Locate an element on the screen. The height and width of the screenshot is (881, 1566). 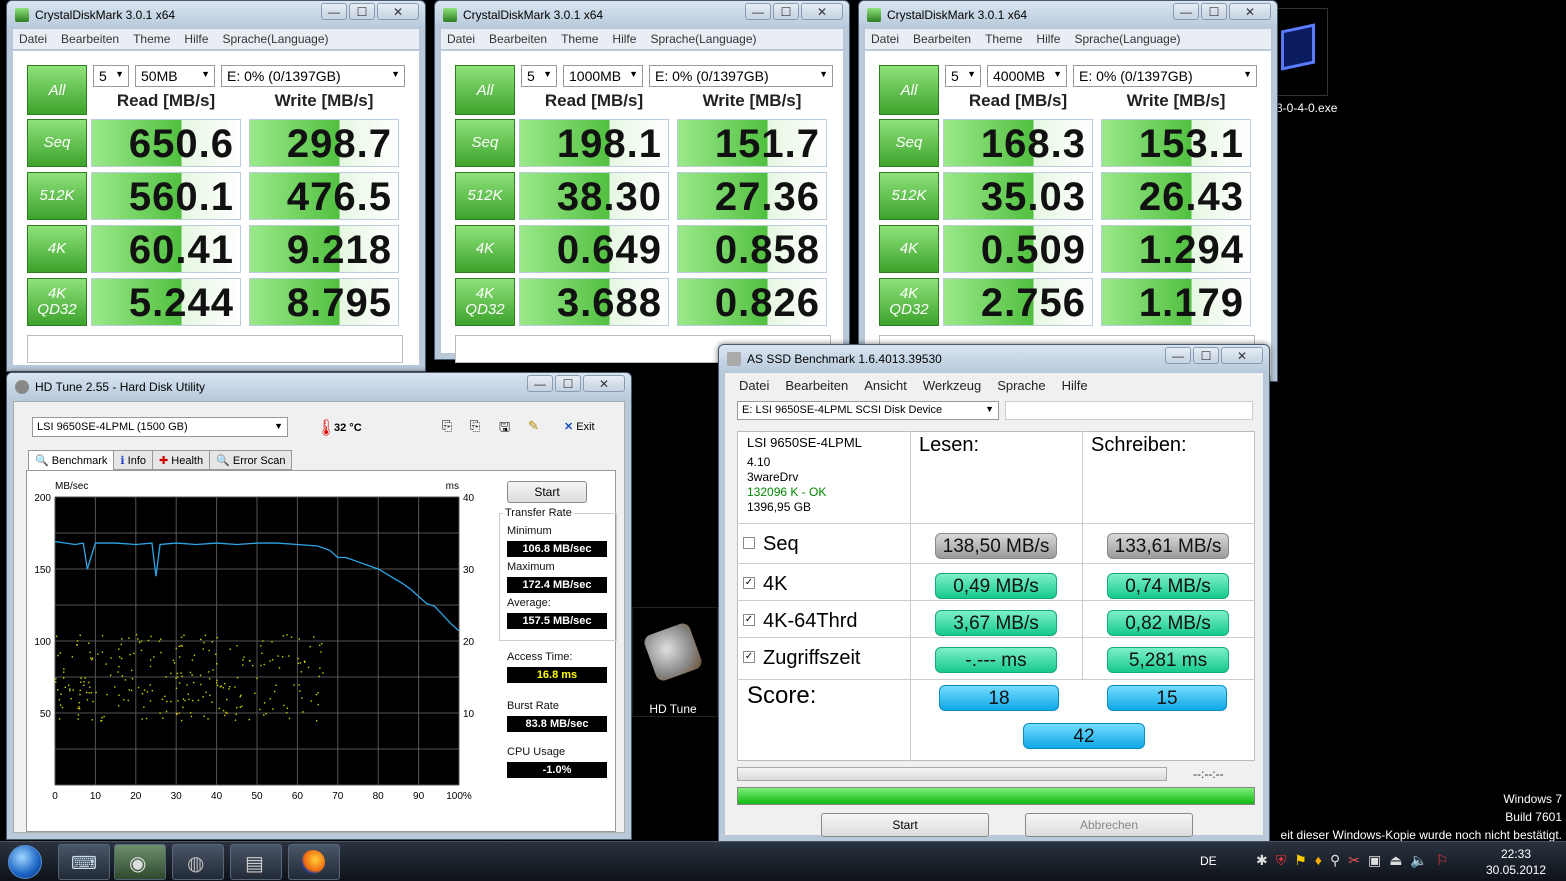
title-bar: HD Tune 2.55 - Hard Disk Utility — ☐ ✕ is located at coordinates (319, 387).